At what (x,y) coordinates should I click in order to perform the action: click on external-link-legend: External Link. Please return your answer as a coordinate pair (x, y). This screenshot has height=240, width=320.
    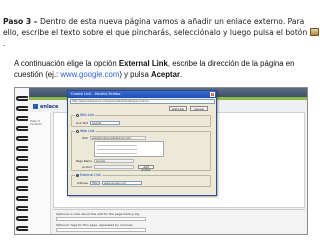
    Looking at the image, I should click on (88, 175).